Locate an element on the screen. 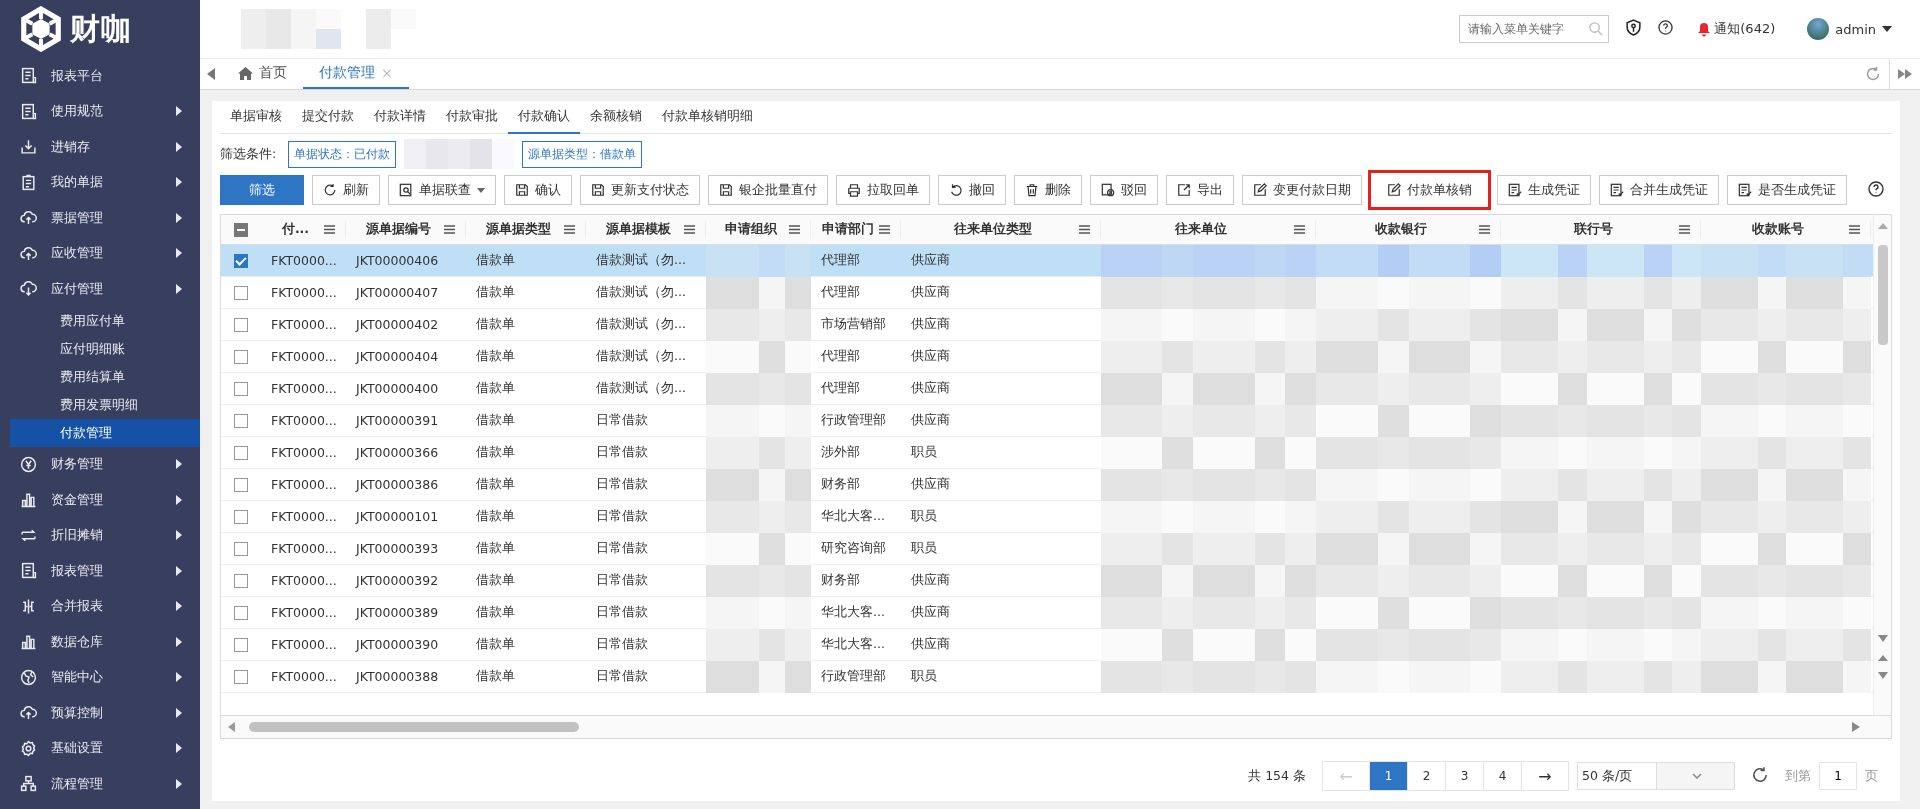 This screenshot has width=1920, height=809. sidebar-item: 票据管理 is located at coordinates (100, 218).